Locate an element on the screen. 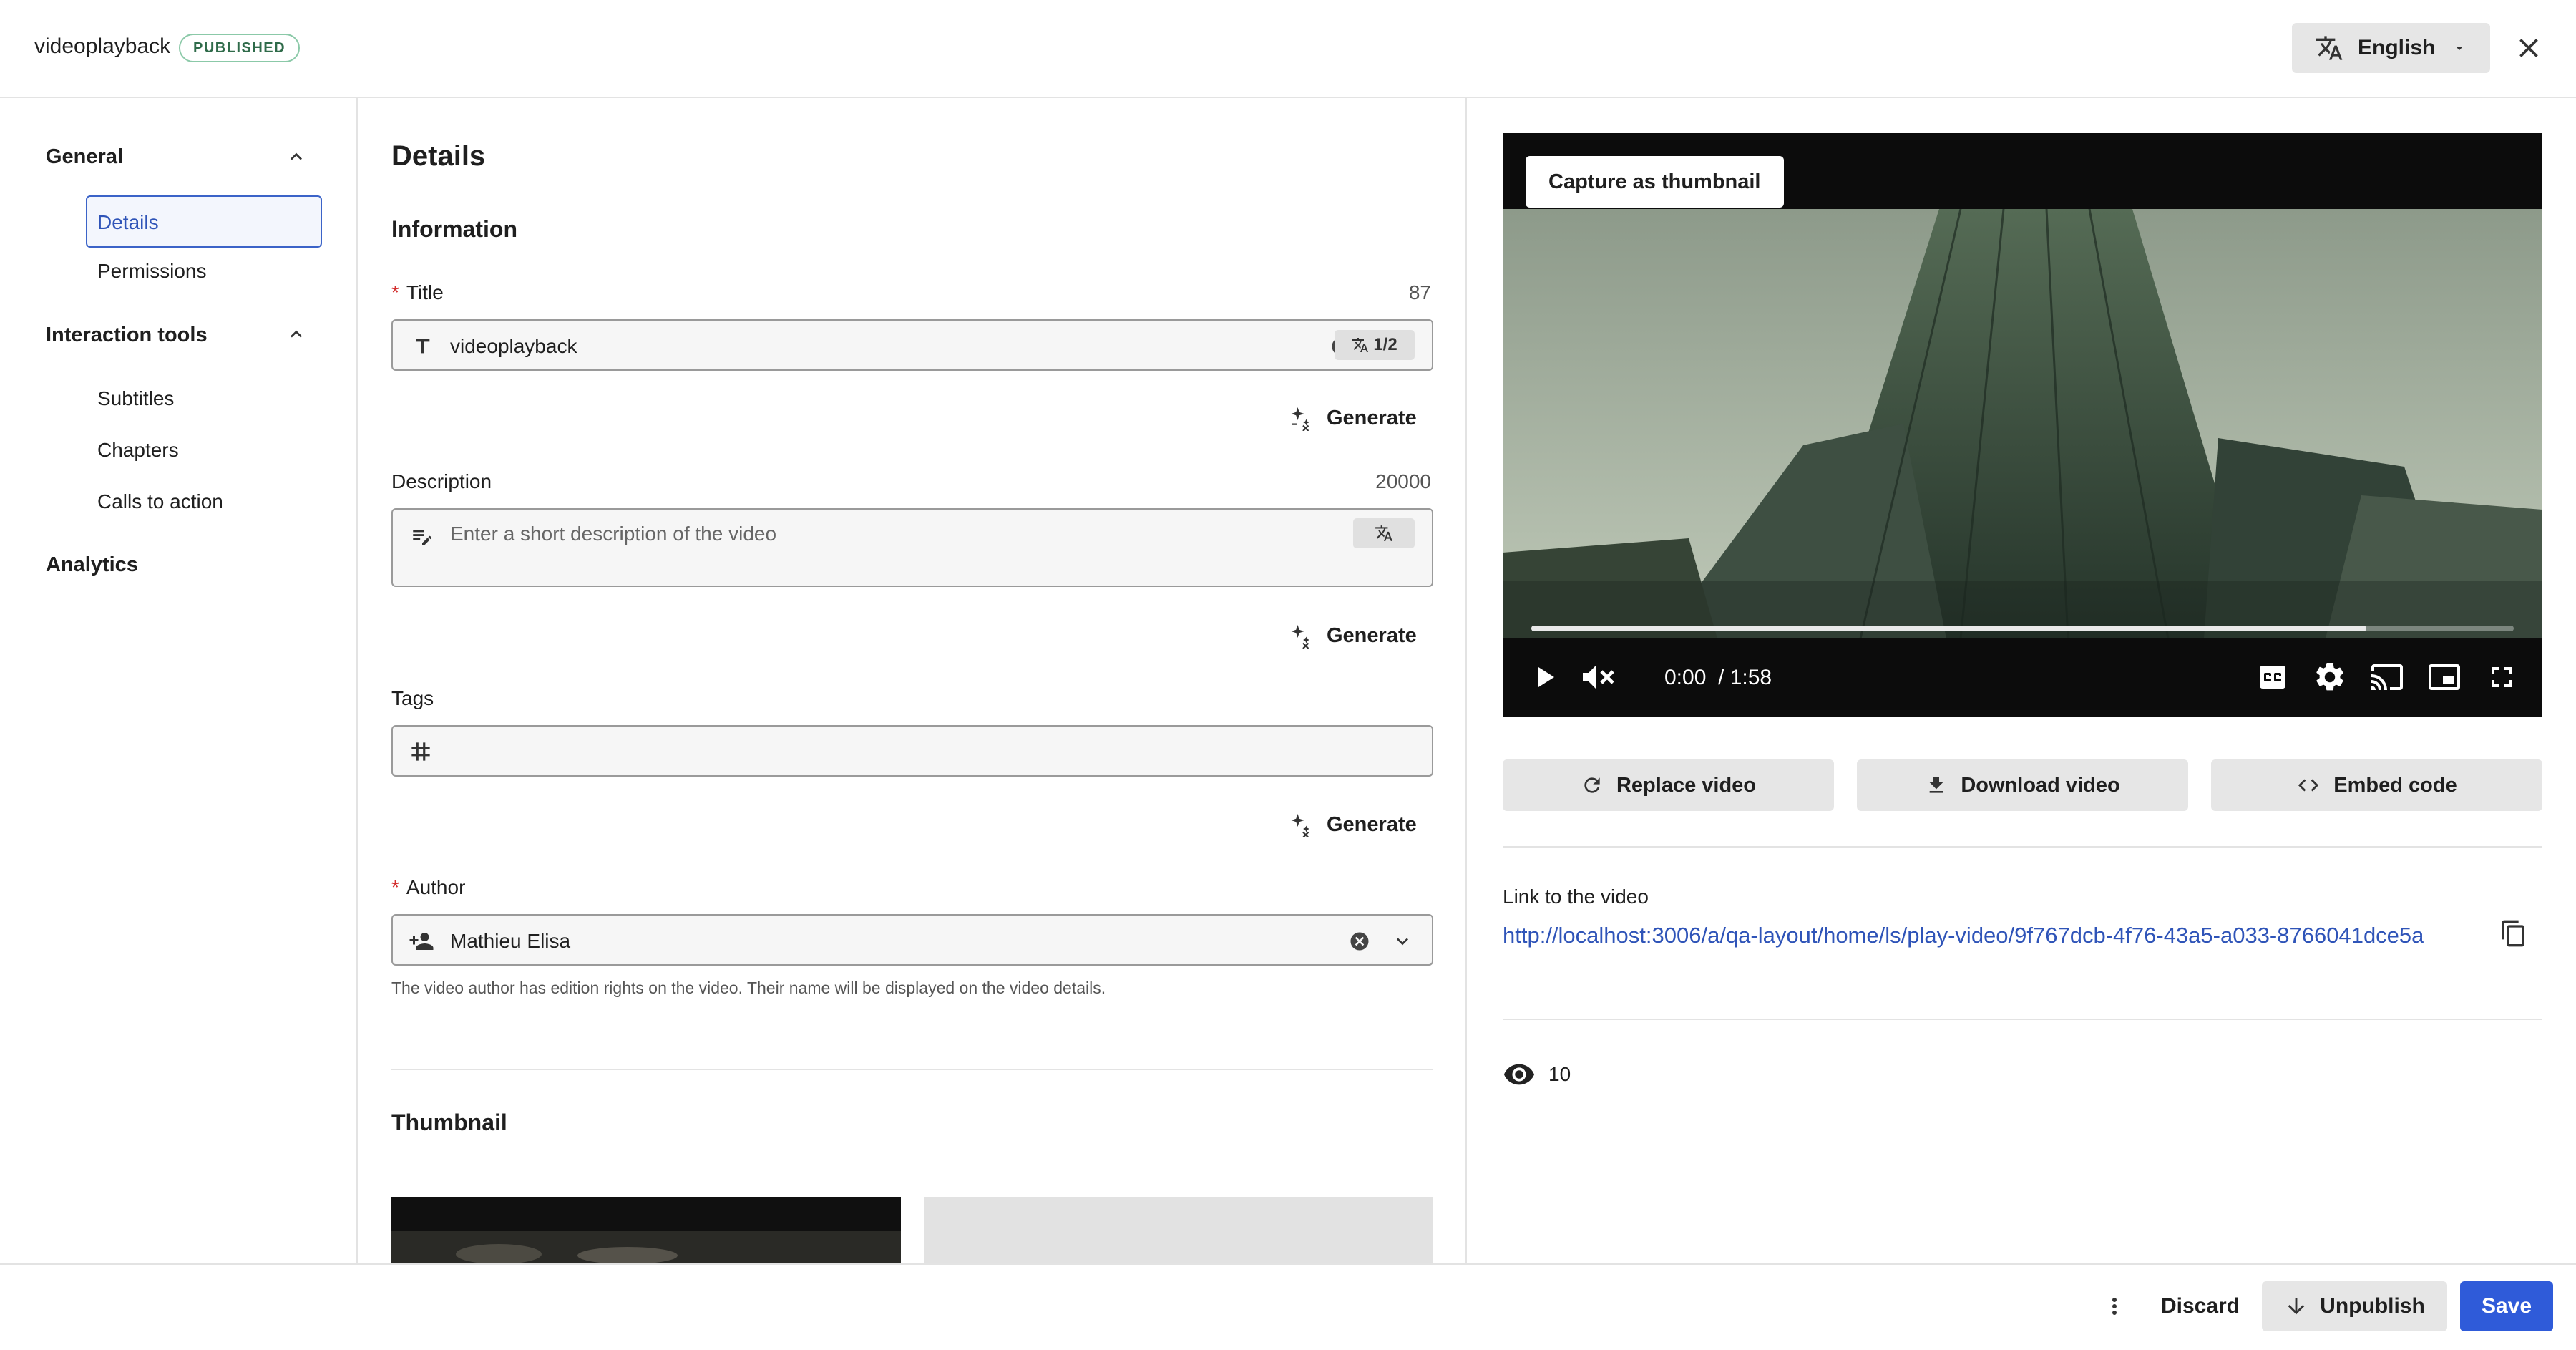 This screenshot has height=1350, width=2576. embed-code-button: Embed code is located at coordinates (2376, 785).